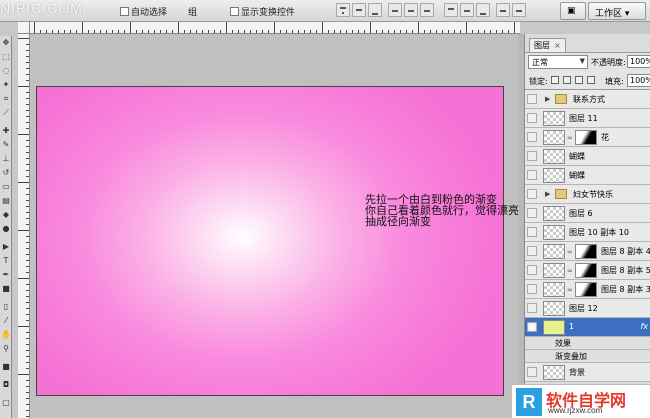 This screenshot has height=418, width=650. I want to click on zoom-tool-icon: ⚲, so click(6, 349).